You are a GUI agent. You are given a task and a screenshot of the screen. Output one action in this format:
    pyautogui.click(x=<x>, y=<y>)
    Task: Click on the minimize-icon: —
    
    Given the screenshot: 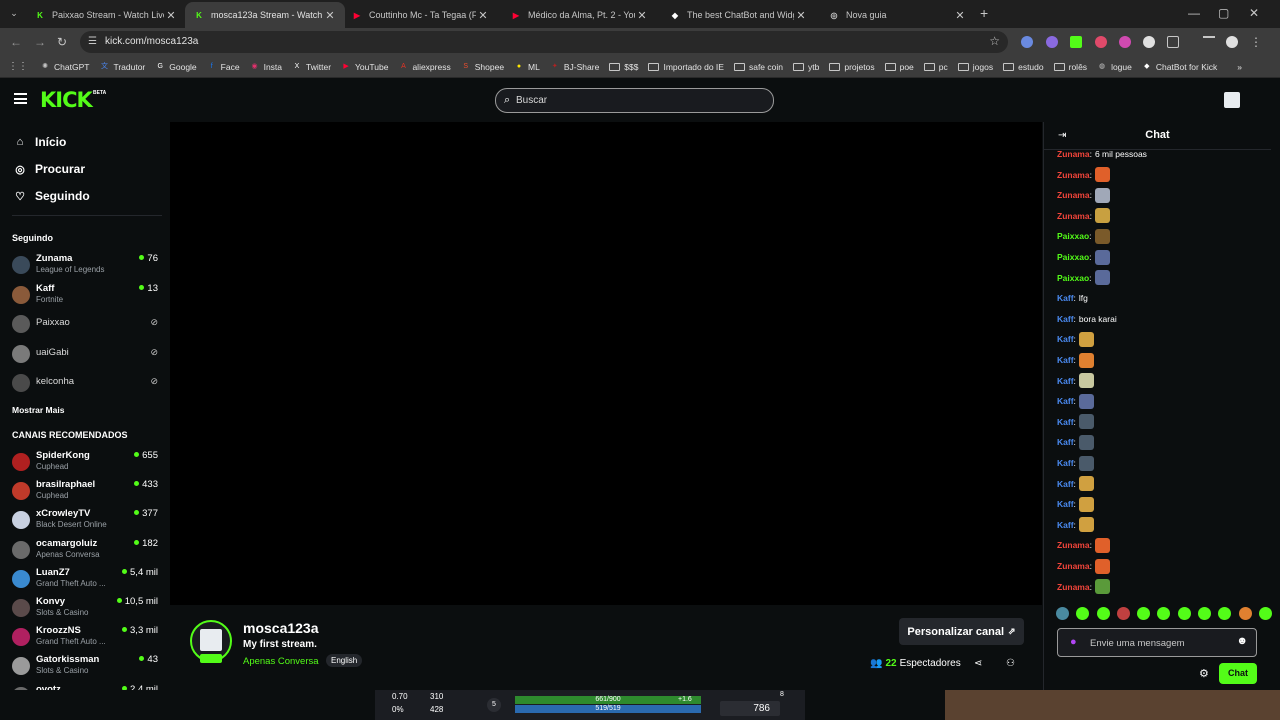 What is the action you would take?
    pyautogui.click(x=1194, y=13)
    